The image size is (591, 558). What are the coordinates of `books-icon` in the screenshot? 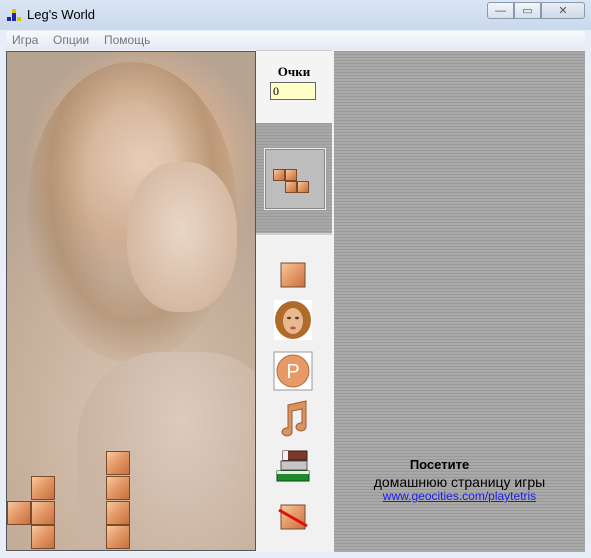 It's located at (293, 466).